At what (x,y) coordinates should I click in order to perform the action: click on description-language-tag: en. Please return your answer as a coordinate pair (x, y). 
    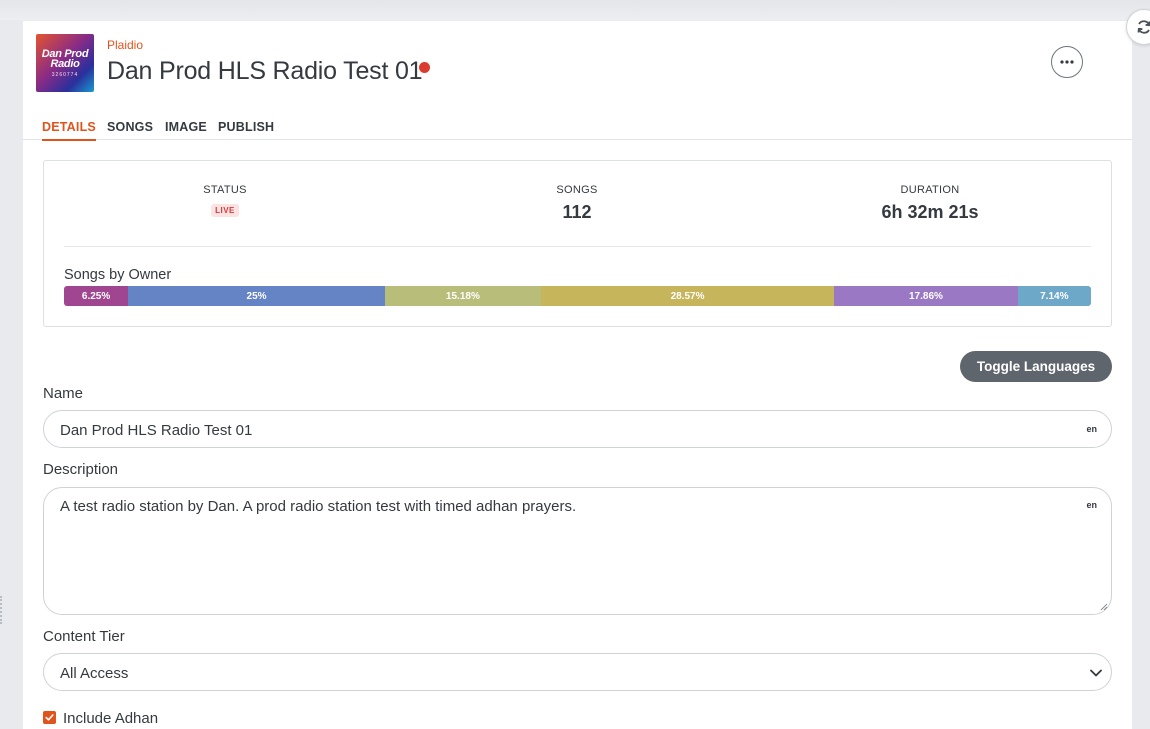
    Looking at the image, I should click on (1091, 505).